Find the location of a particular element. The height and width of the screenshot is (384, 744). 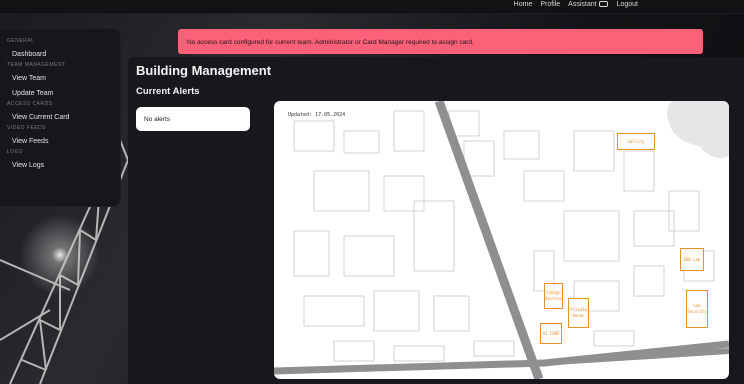

nav-home-link: Home is located at coordinates (523, 4).